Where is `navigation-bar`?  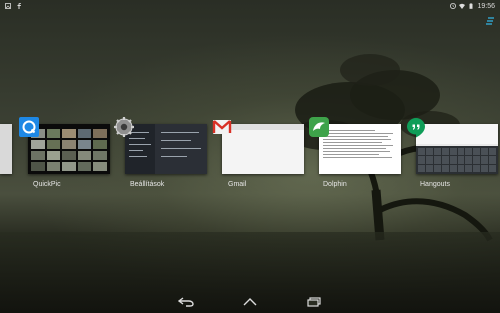
navigation-bar is located at coordinates (250, 302).